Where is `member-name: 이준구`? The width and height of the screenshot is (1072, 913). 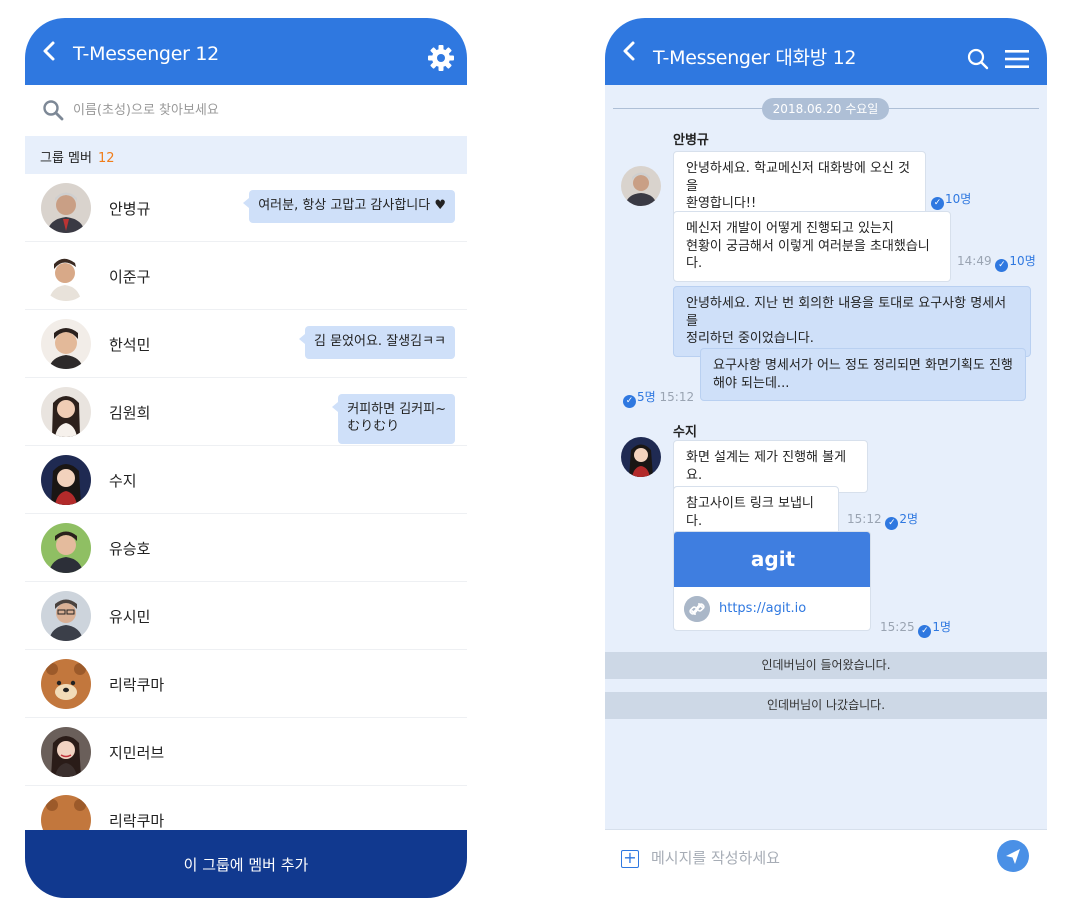
member-name: 이준구 is located at coordinates (130, 277).